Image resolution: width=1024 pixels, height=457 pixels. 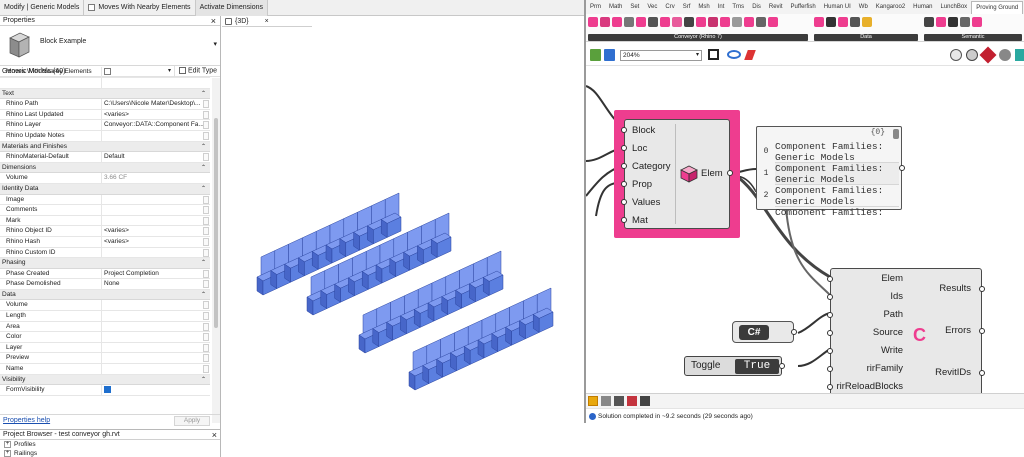 I want to click on gh-tab: Human, so click(x=922, y=7).